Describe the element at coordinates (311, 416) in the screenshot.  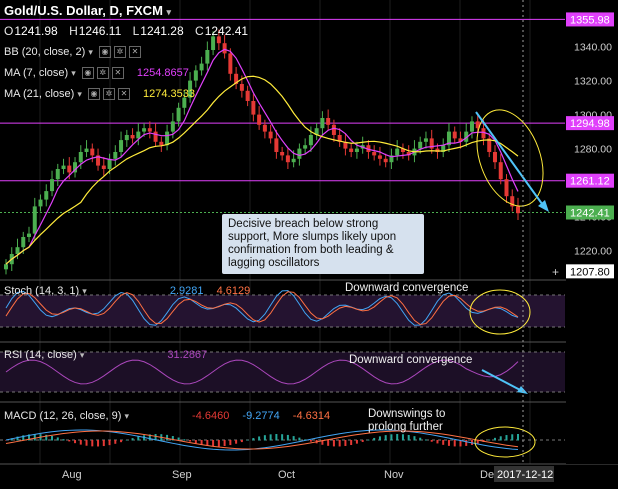
I see `macd-signal-value: -4.6314` at that location.